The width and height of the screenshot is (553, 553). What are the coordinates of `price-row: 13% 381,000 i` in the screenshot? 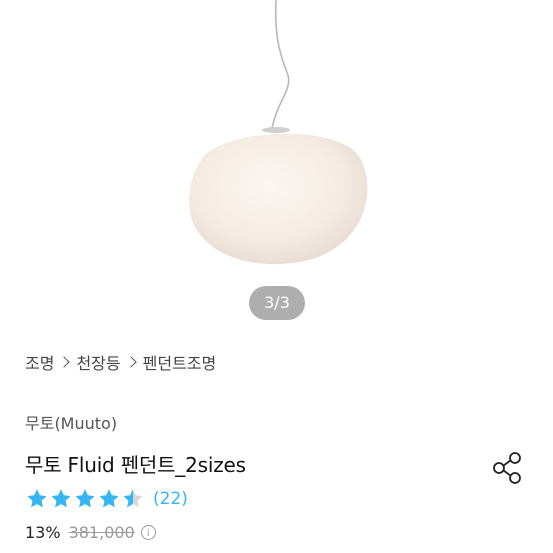 It's located at (90, 532).